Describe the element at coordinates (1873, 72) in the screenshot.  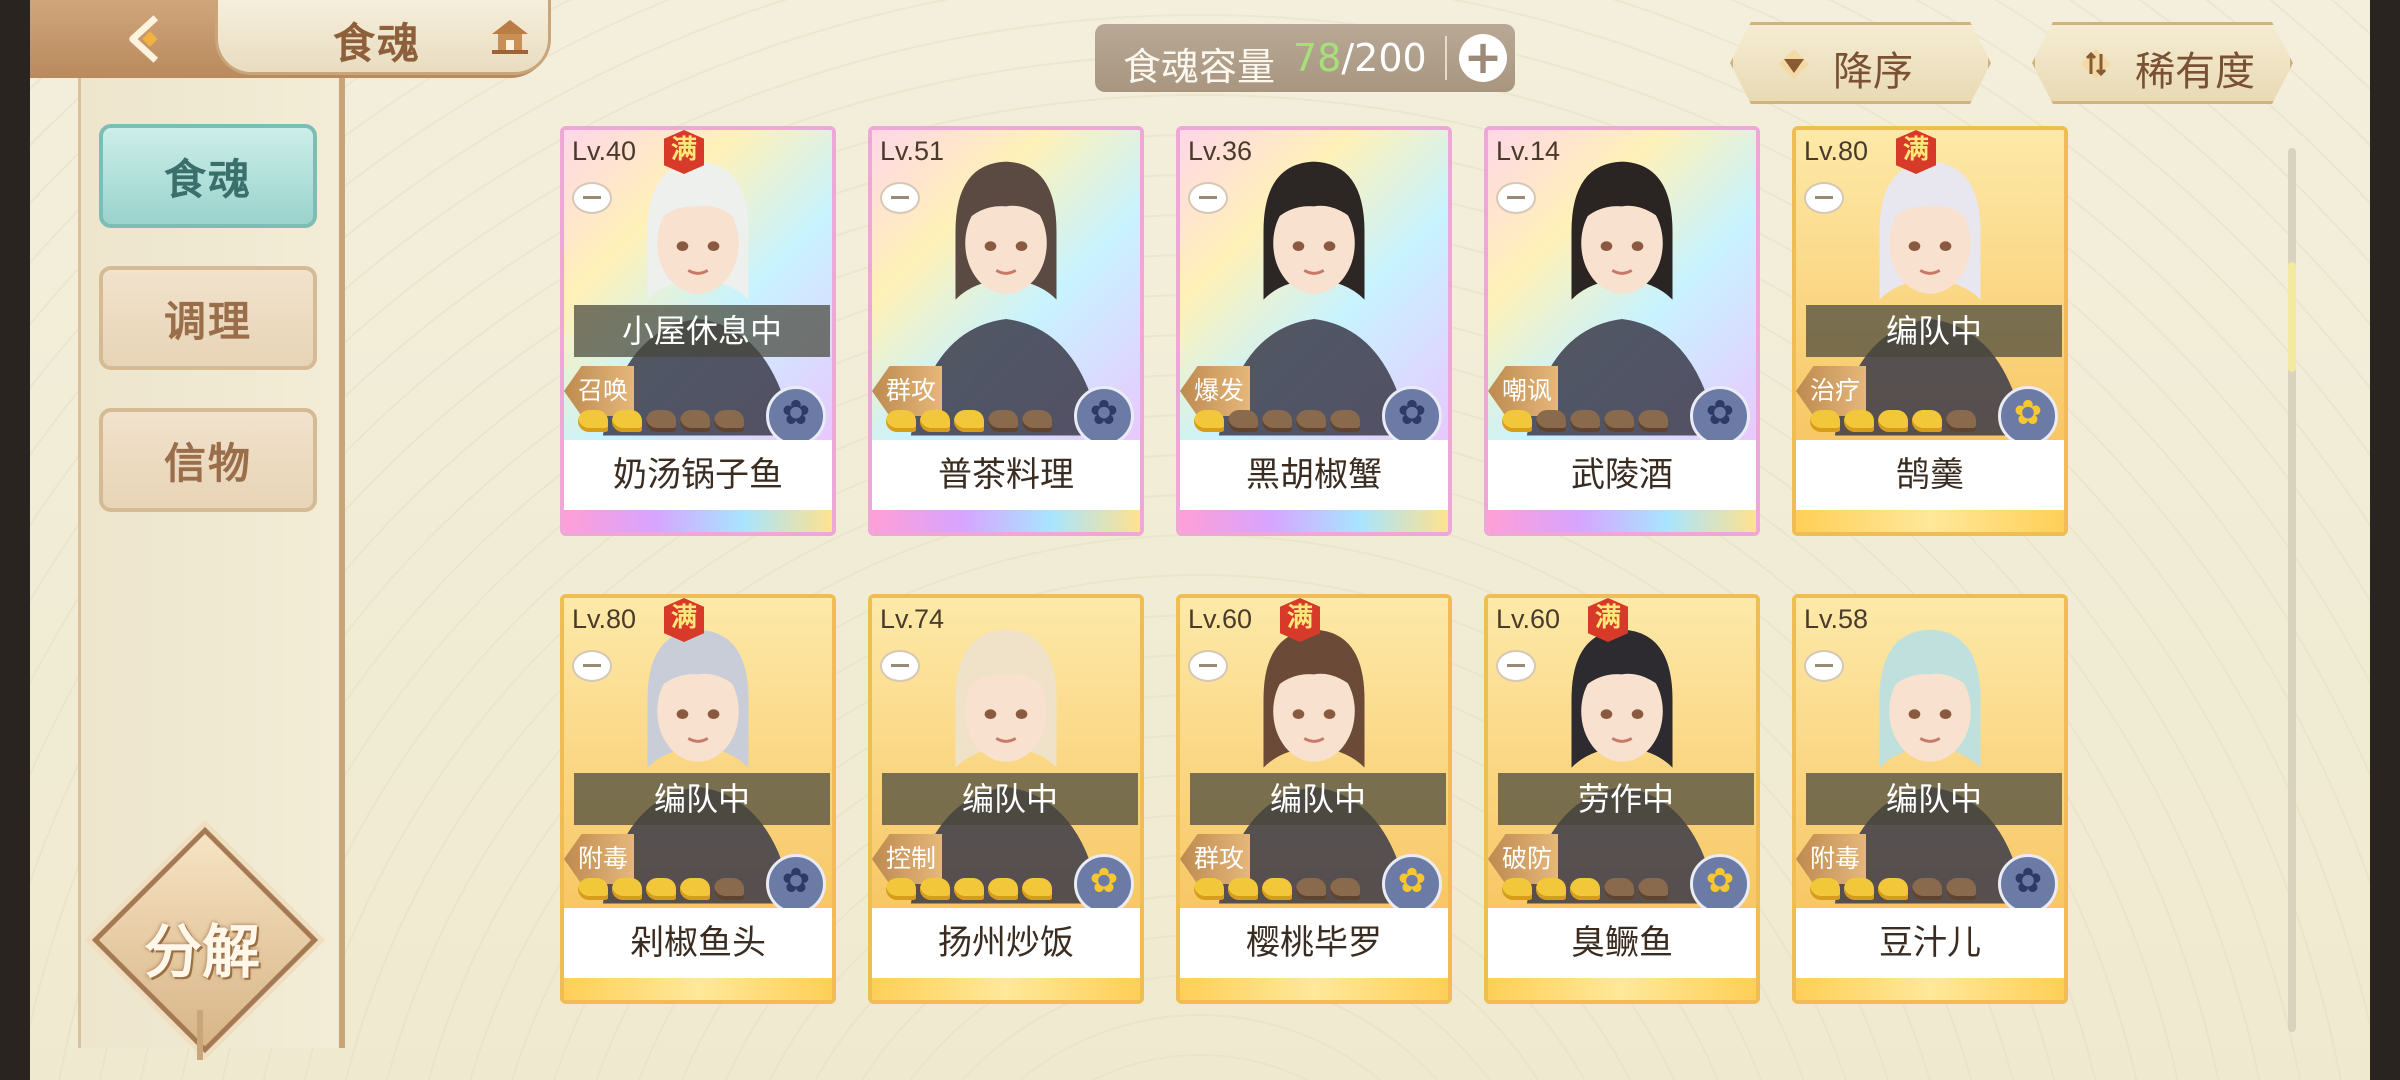
I see `sort-order-label: 降序` at that location.